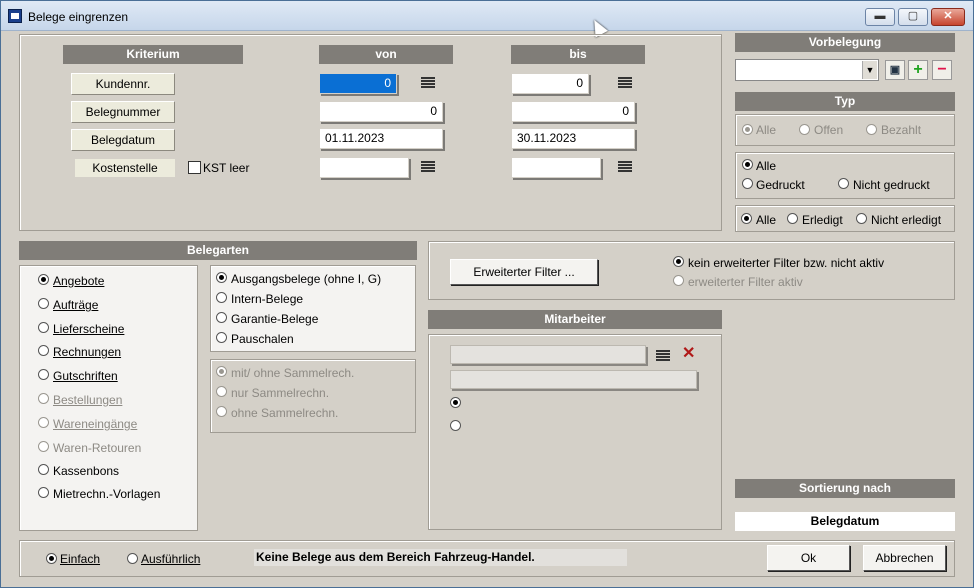 This screenshot has height=588, width=974. I want to click on group1-label: Garantie-Belege, so click(275, 319).